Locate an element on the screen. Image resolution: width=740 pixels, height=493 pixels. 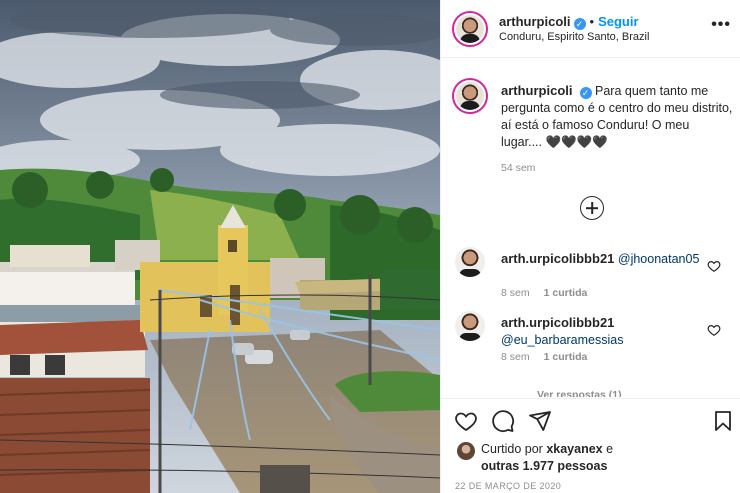
liked-by-others: outras 1.977 pessoas is located at coordinates (544, 466).